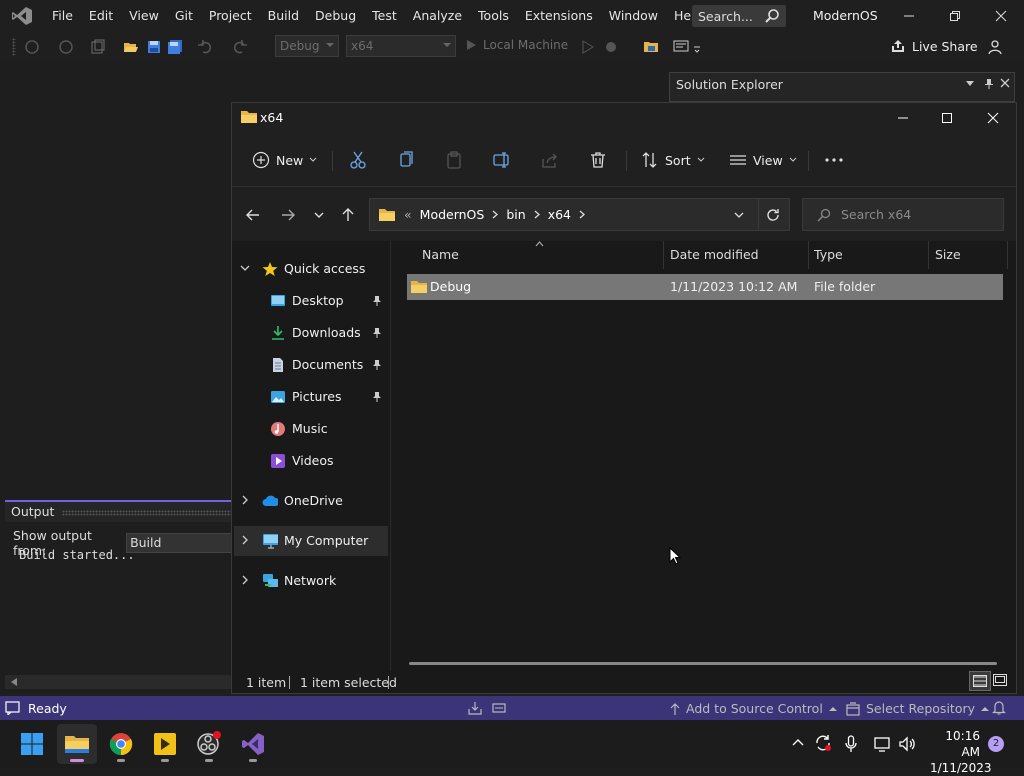 The width and height of the screenshot is (1024, 776). What do you see at coordinates (131, 47) in the screenshot?
I see `open-folder-icon` at bounding box center [131, 47].